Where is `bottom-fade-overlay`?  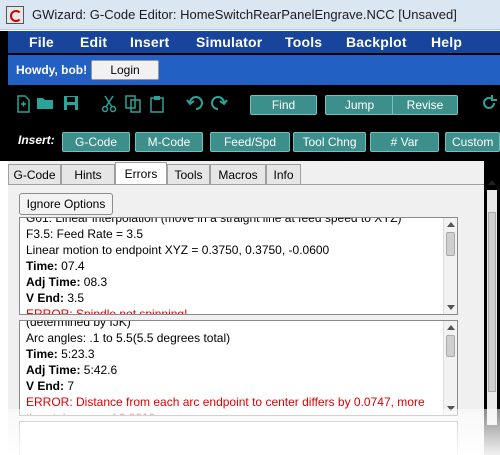
bottom-fade-overlay is located at coordinates (250, 432).